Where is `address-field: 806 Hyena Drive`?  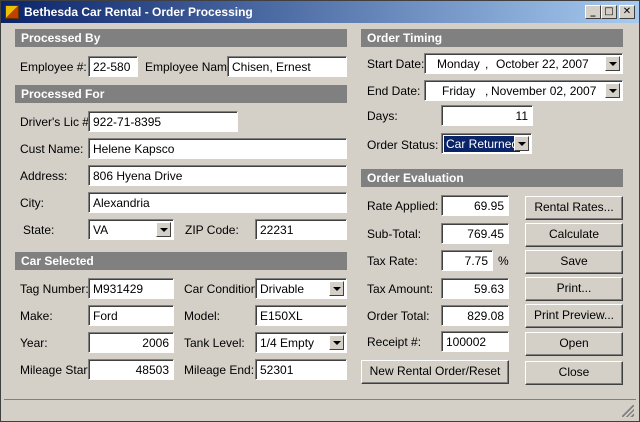 address-field: 806 Hyena Drive is located at coordinates (217, 175).